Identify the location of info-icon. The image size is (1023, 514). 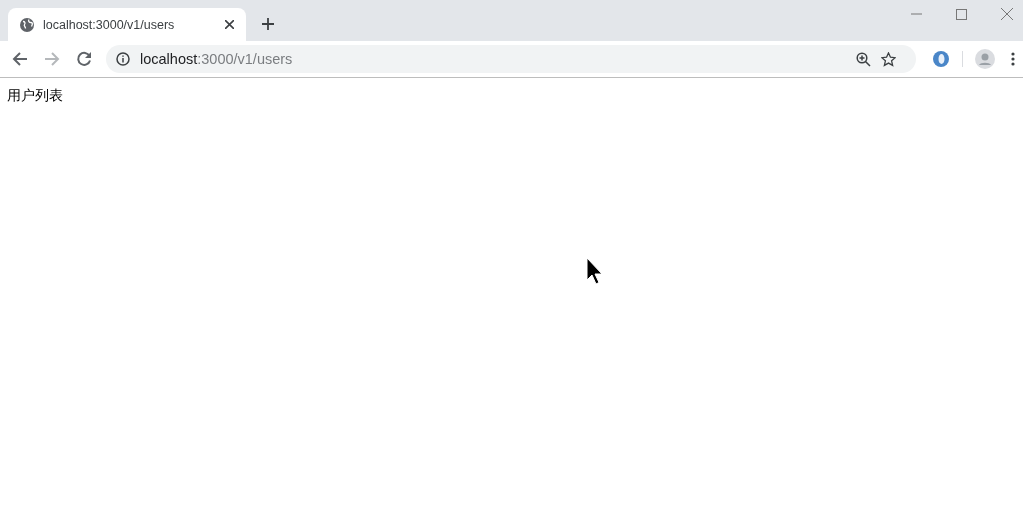
(123, 59).